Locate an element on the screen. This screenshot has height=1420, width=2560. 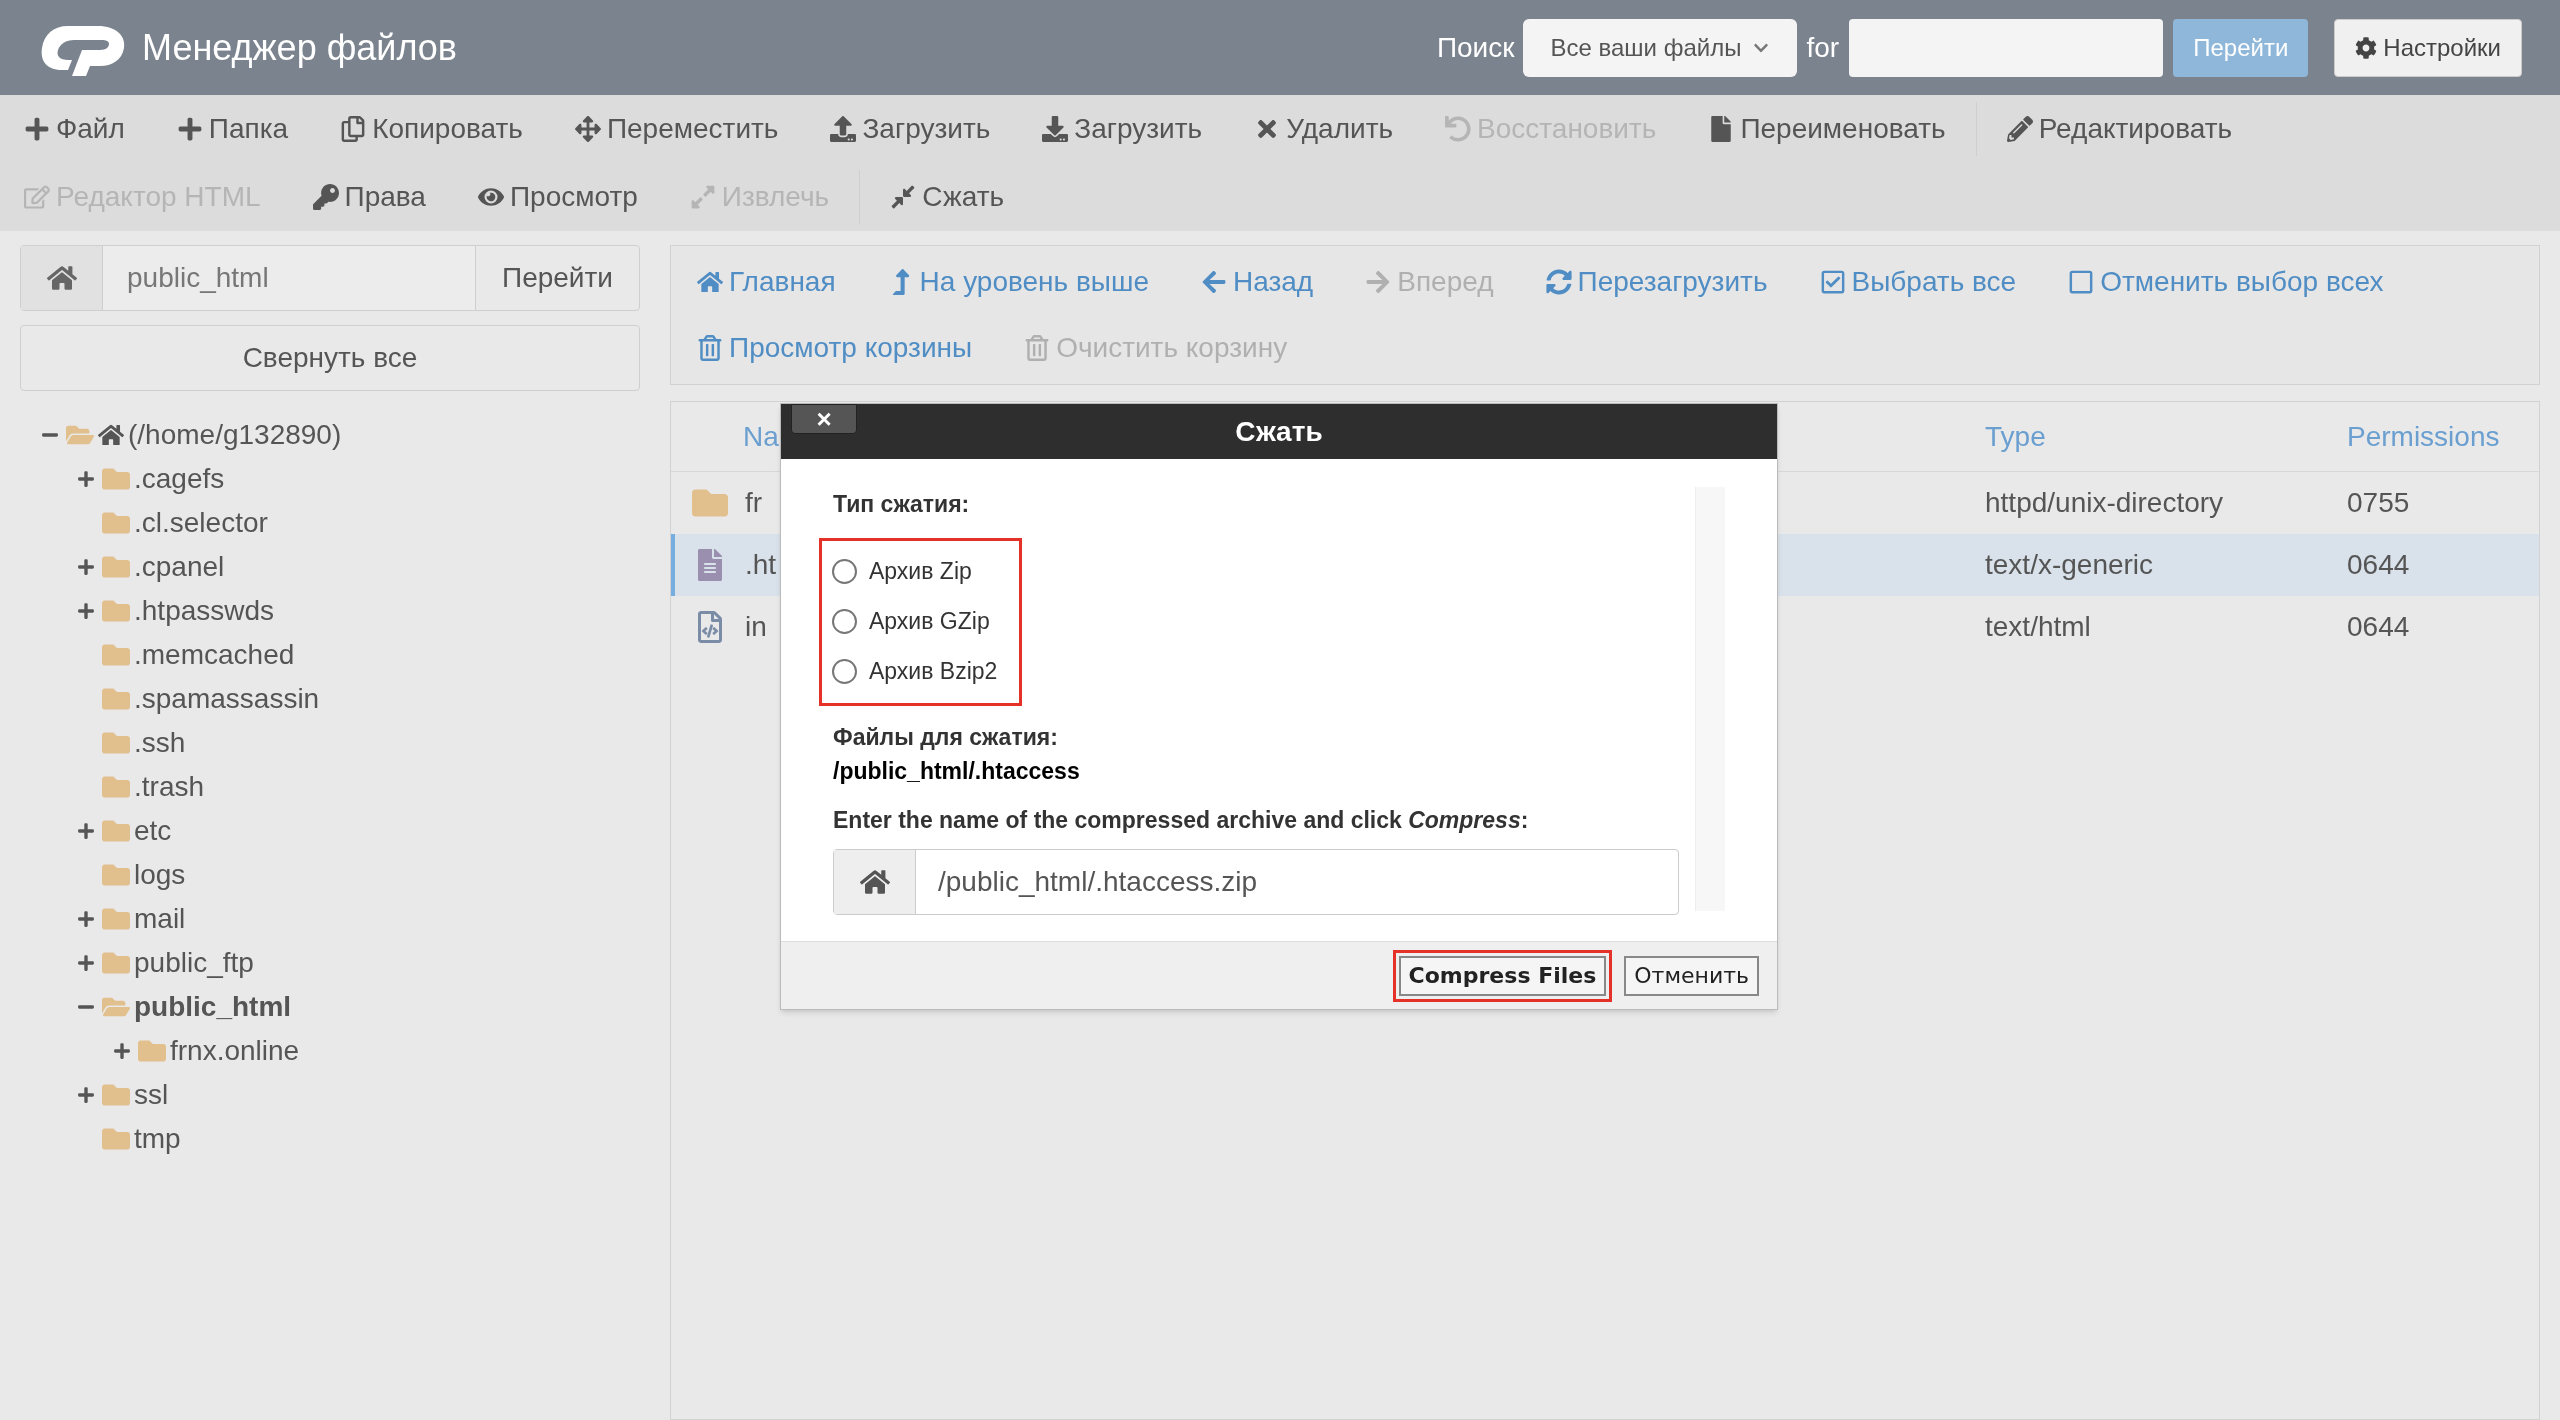
search-label: Поиск is located at coordinates (1475, 47).